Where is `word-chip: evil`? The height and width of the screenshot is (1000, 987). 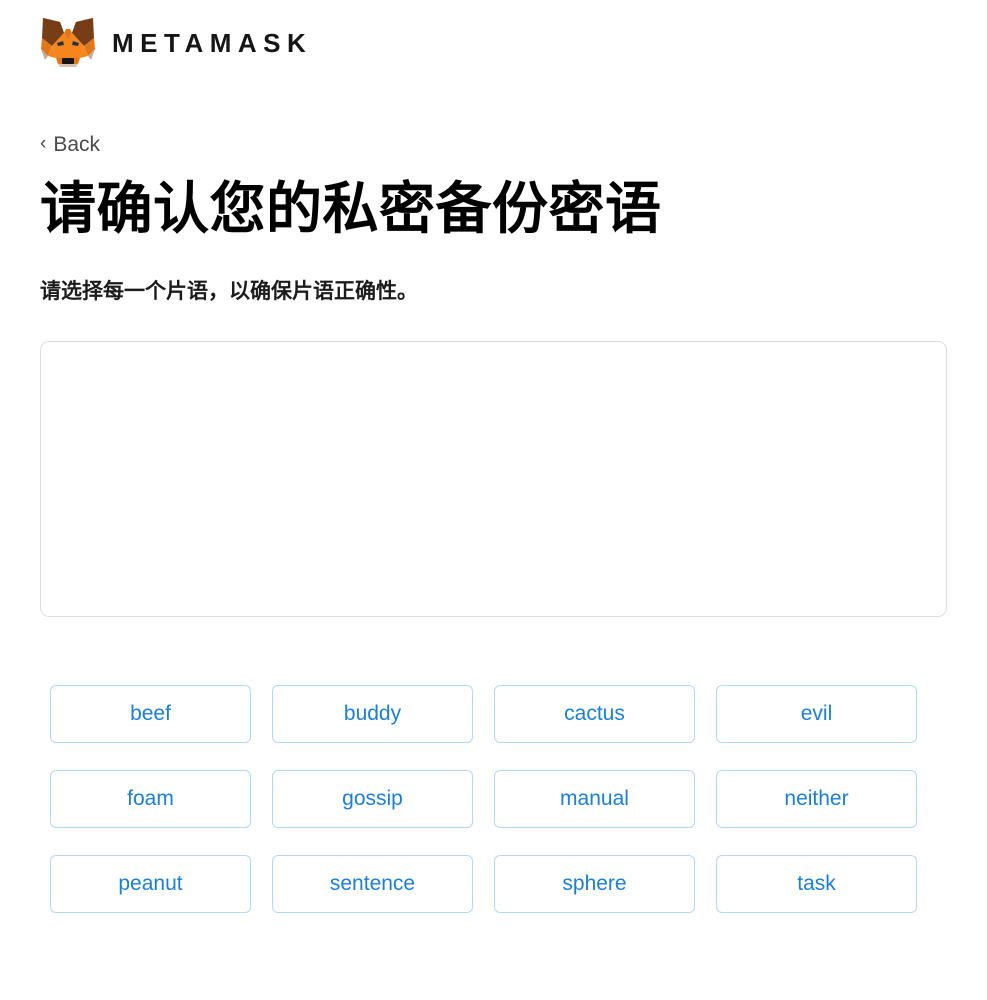 word-chip: evil is located at coordinates (816, 713).